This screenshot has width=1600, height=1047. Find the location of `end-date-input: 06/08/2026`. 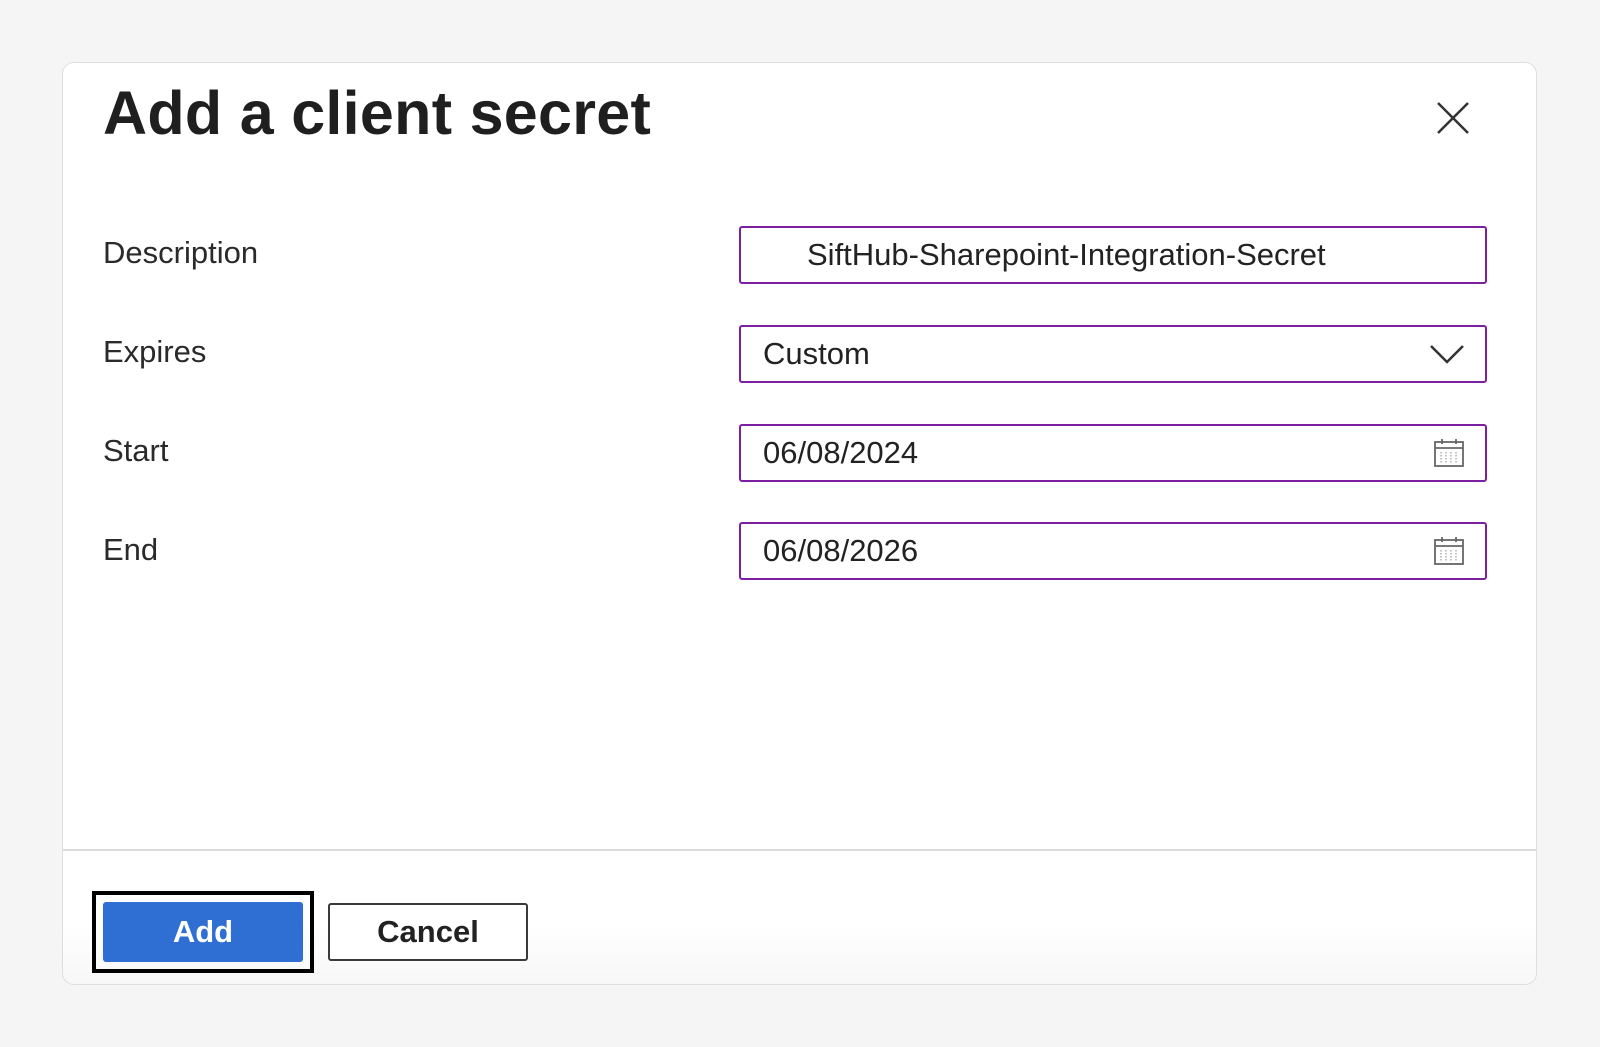

end-date-input: 06/08/2026 is located at coordinates (1113, 551).